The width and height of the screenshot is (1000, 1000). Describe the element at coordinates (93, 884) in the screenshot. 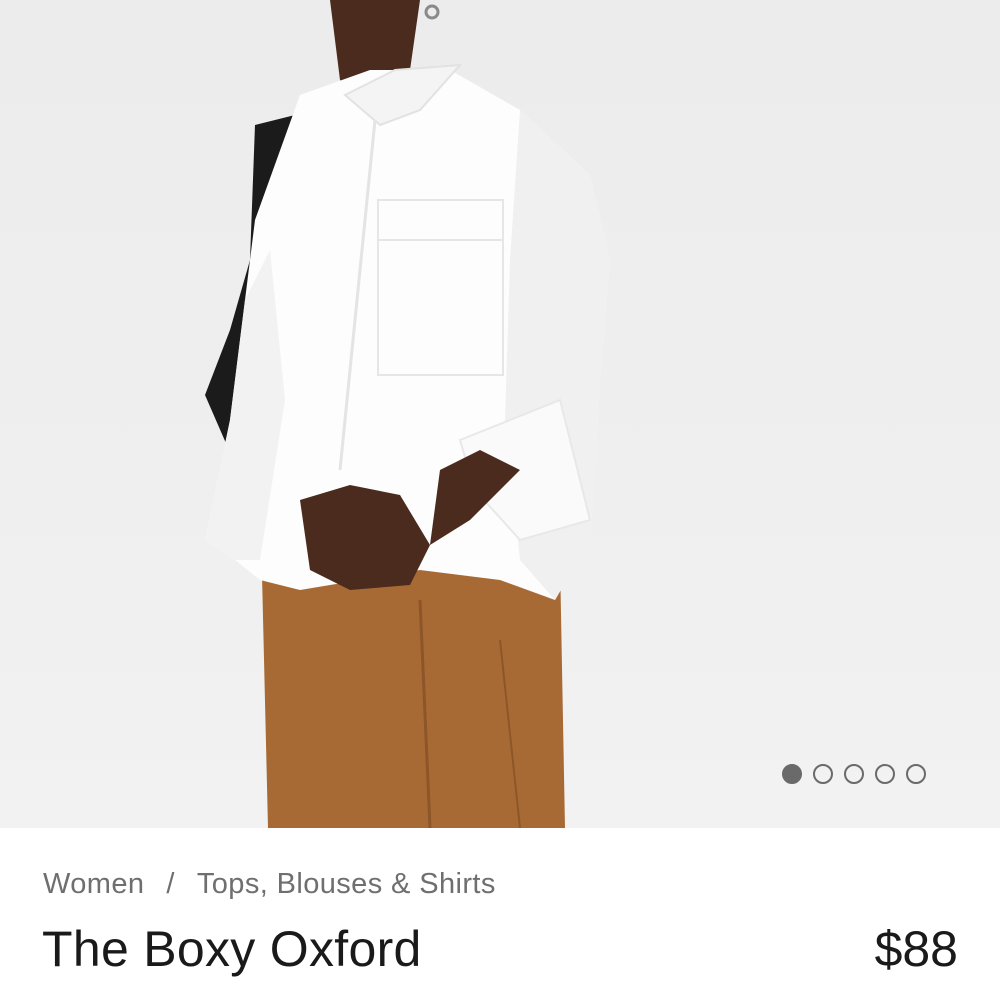

I see `breadcrumb-women-link: Women` at that location.